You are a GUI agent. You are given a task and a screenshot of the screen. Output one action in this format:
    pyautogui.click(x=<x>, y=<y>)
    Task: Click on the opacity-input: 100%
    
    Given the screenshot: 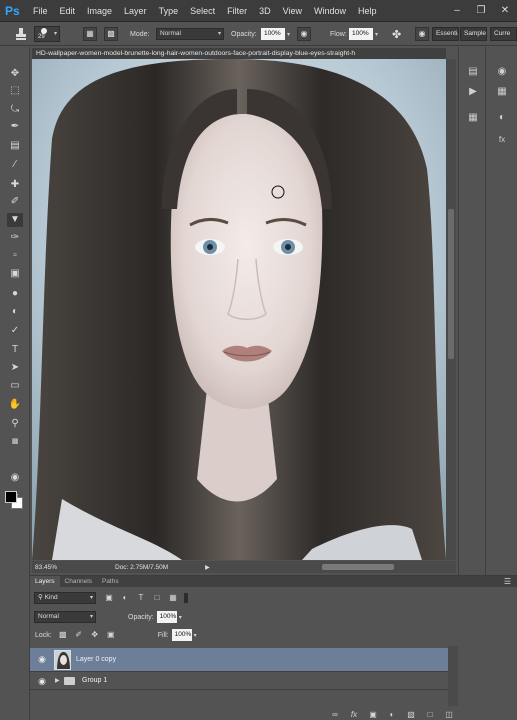 What is the action you would take?
    pyautogui.click(x=273, y=34)
    